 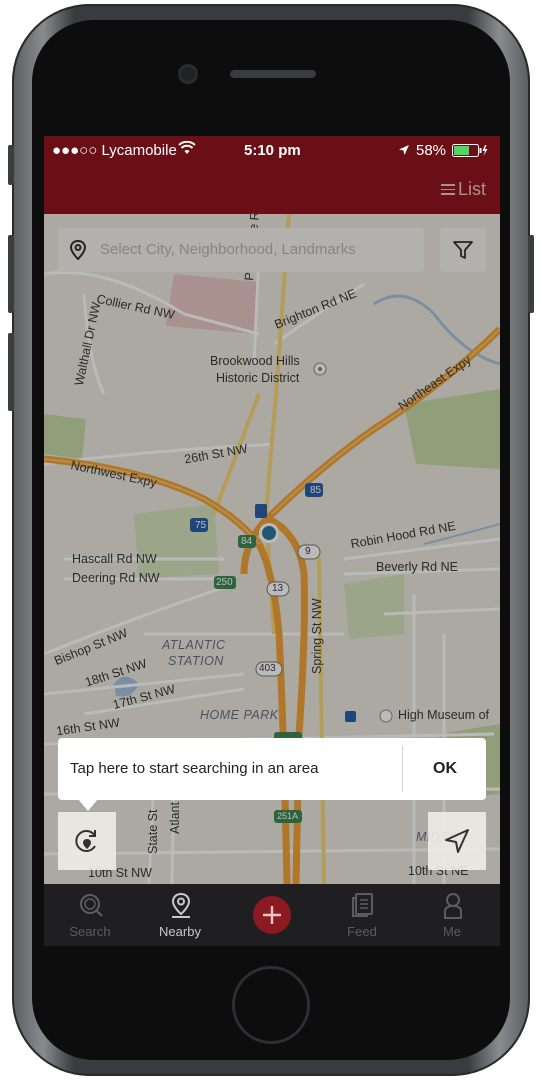 What do you see at coordinates (417, 567) in the screenshot?
I see `map-label-beverly: Beverly Rd NE` at bounding box center [417, 567].